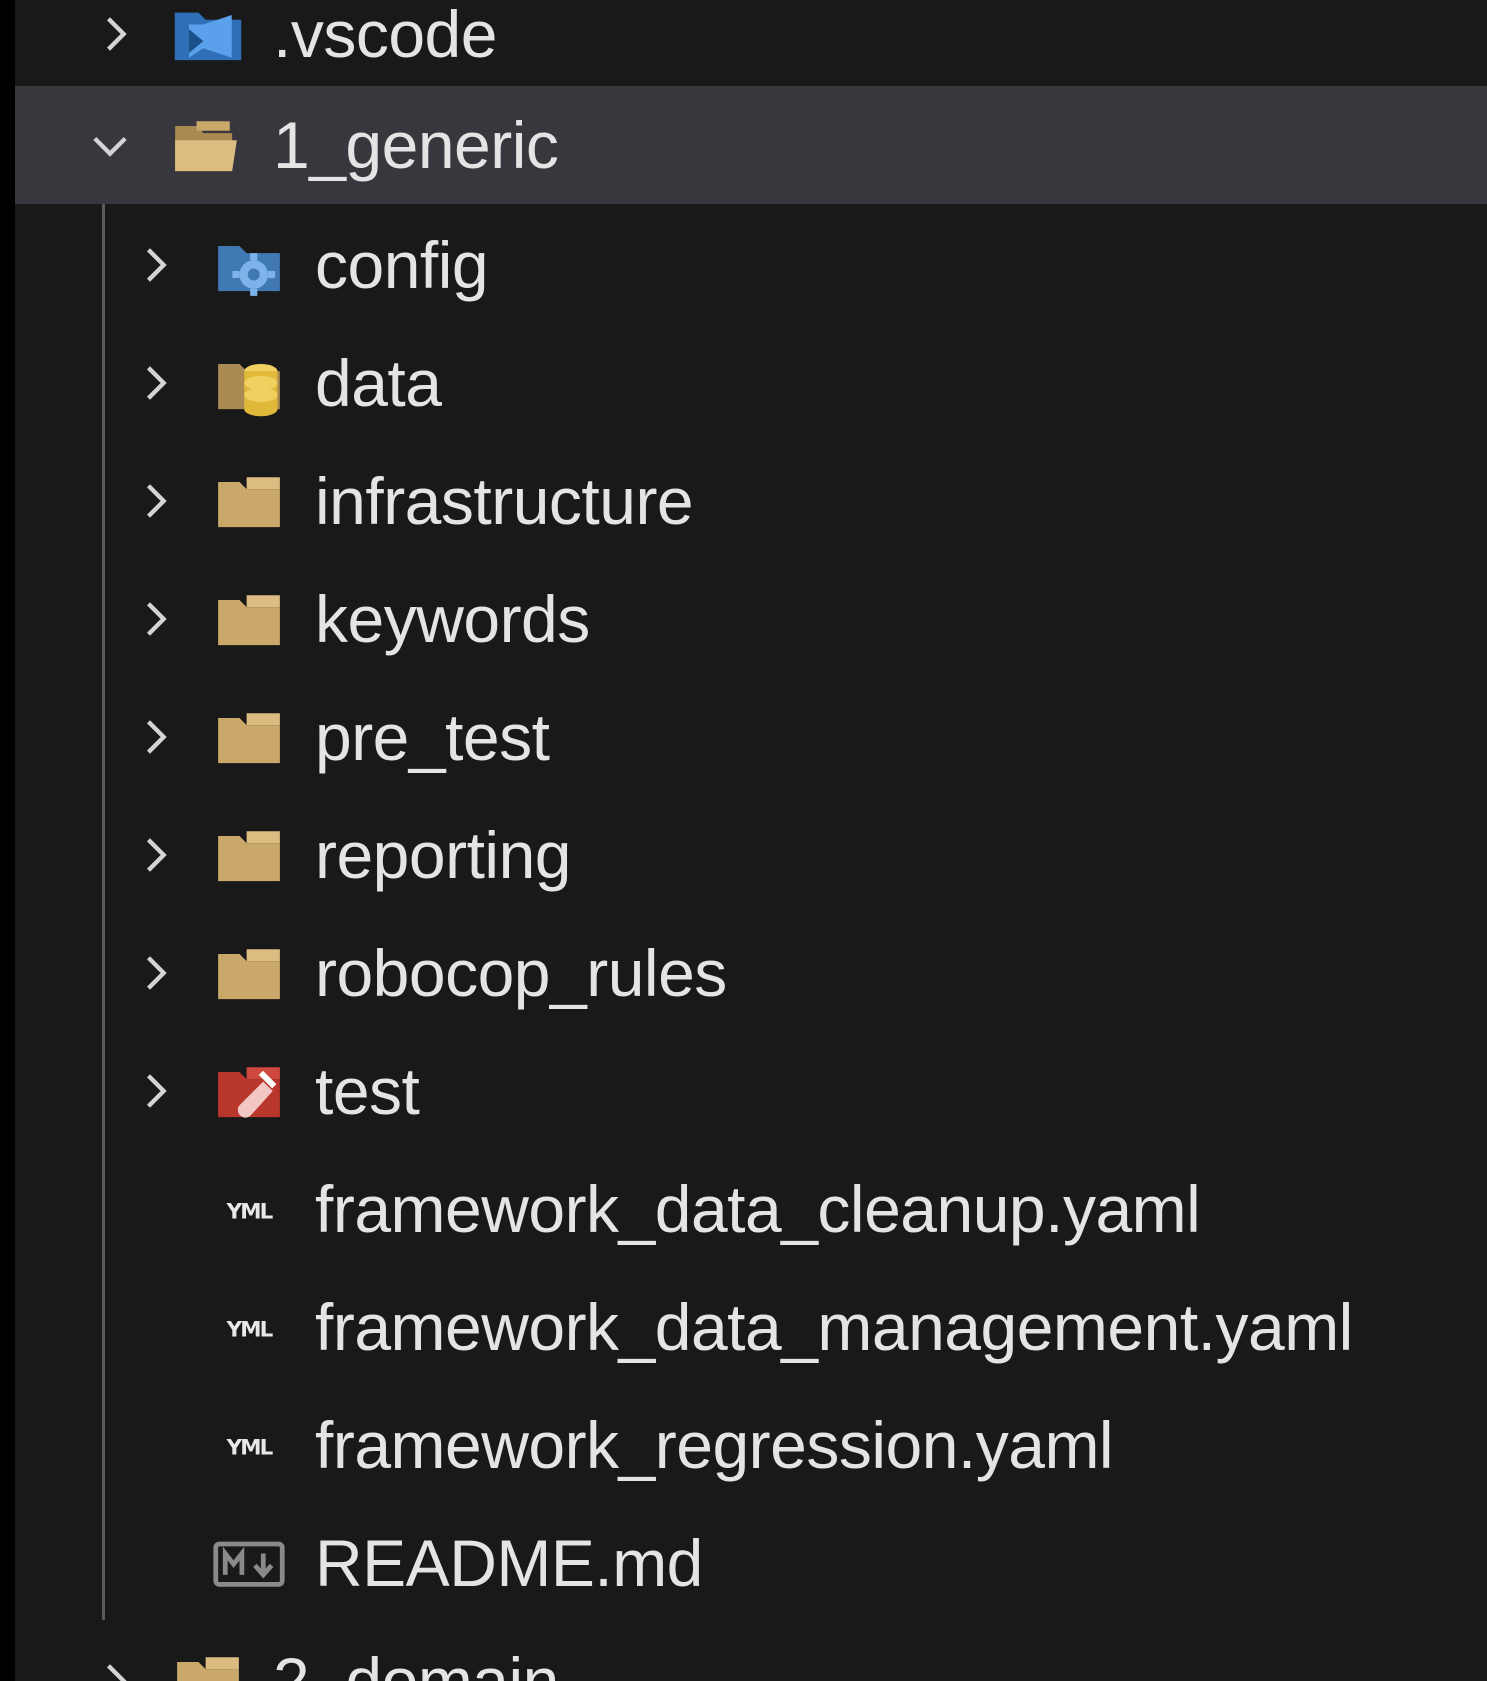 This screenshot has height=1681, width=1487. Describe the element at coordinates (751, 1563) in the screenshot. I see `tree-item-readme: README.md` at that location.